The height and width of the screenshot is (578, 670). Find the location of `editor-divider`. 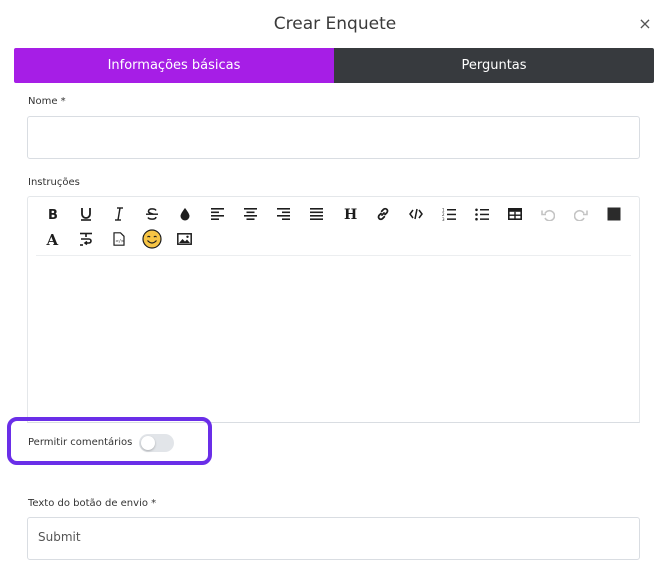

editor-divider is located at coordinates (333, 255).